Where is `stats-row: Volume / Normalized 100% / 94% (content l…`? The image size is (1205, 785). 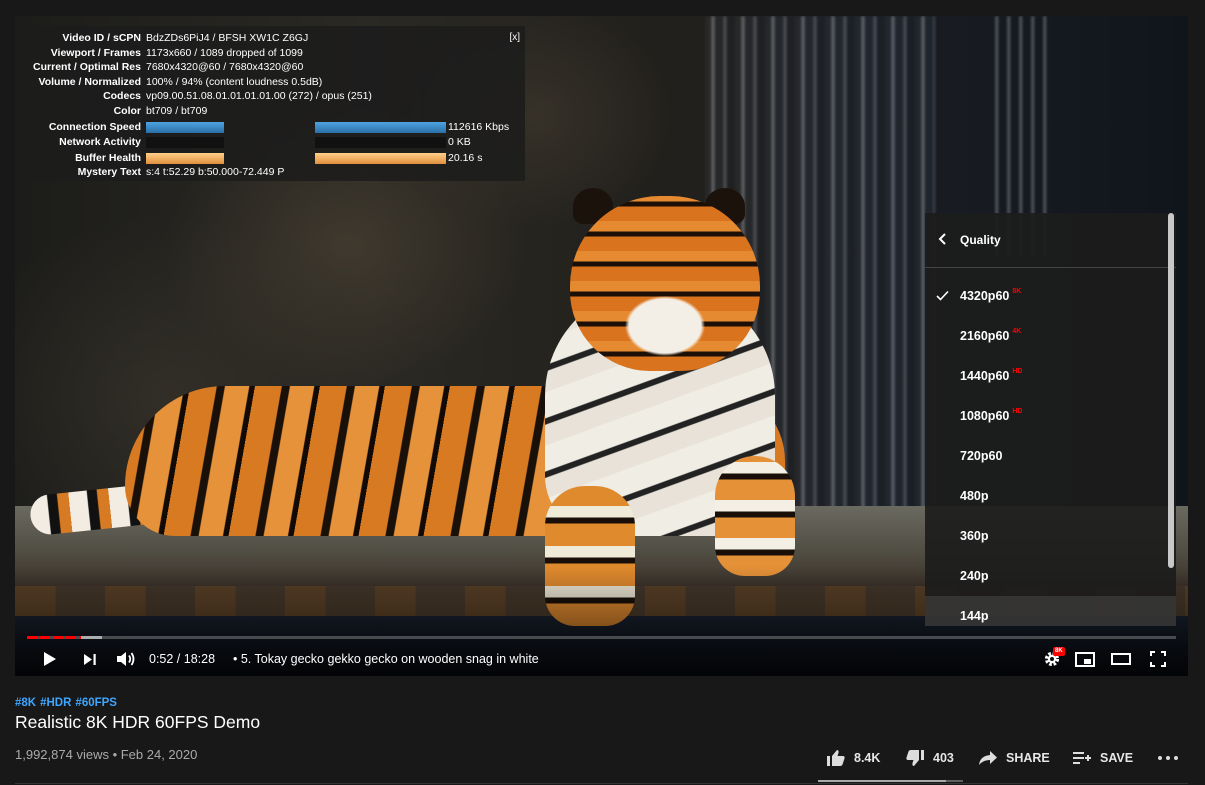 stats-row: Volume / Normalized 100% / 94% (content l… is located at coordinates (275, 82).